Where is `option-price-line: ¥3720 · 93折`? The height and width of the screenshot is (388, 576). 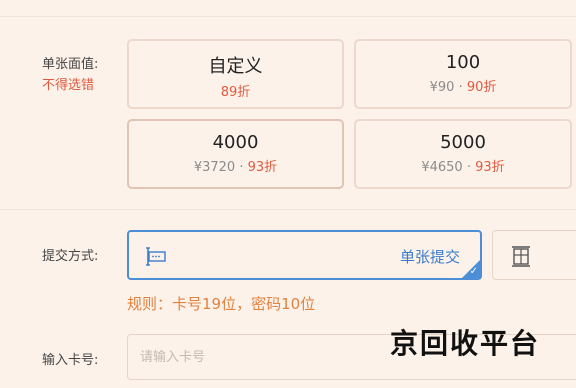
option-price-line: ¥3720 · 93折 is located at coordinates (235, 165).